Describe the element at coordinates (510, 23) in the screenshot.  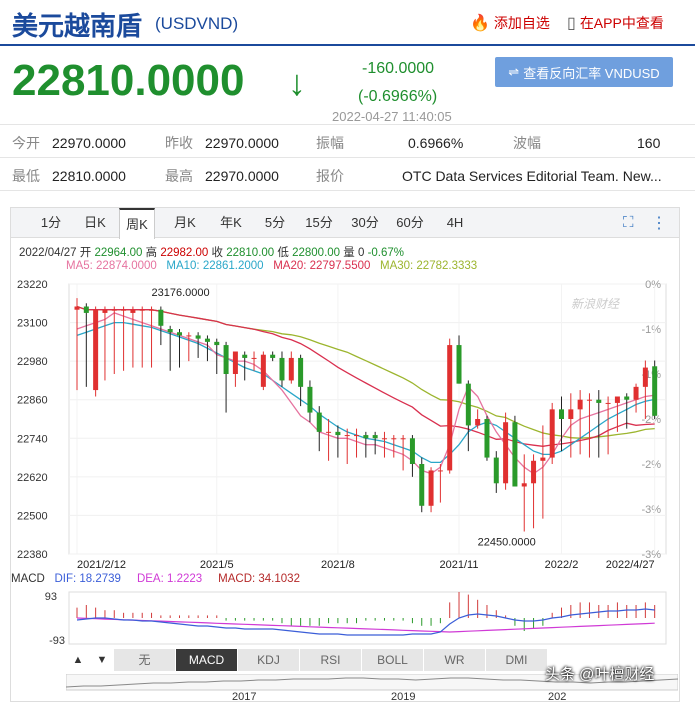
I see `add-favorite-link: 🔥 添加自选` at that location.